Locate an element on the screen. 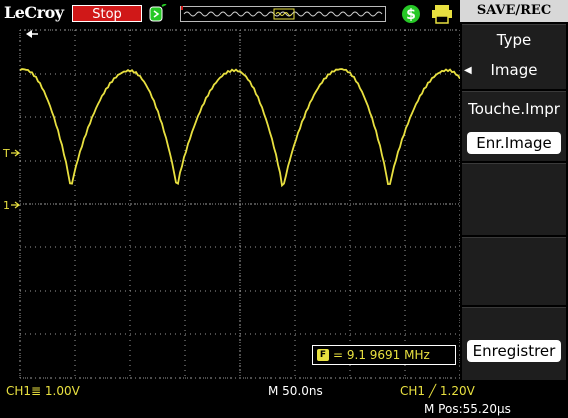 The height and width of the screenshot is (418, 568). trigger-level-marker: T is located at coordinates (11, 153).